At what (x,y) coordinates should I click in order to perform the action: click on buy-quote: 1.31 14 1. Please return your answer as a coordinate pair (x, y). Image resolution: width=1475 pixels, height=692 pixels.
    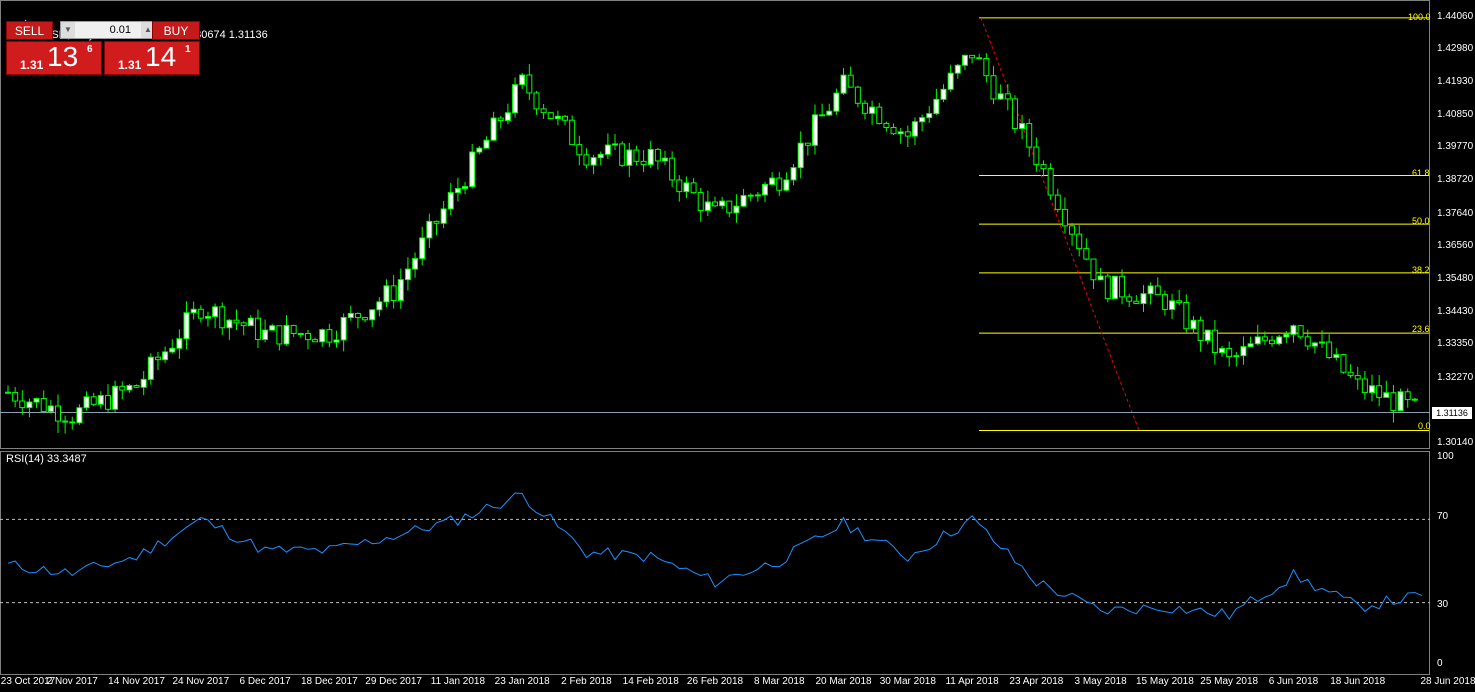
    Looking at the image, I should click on (152, 58).